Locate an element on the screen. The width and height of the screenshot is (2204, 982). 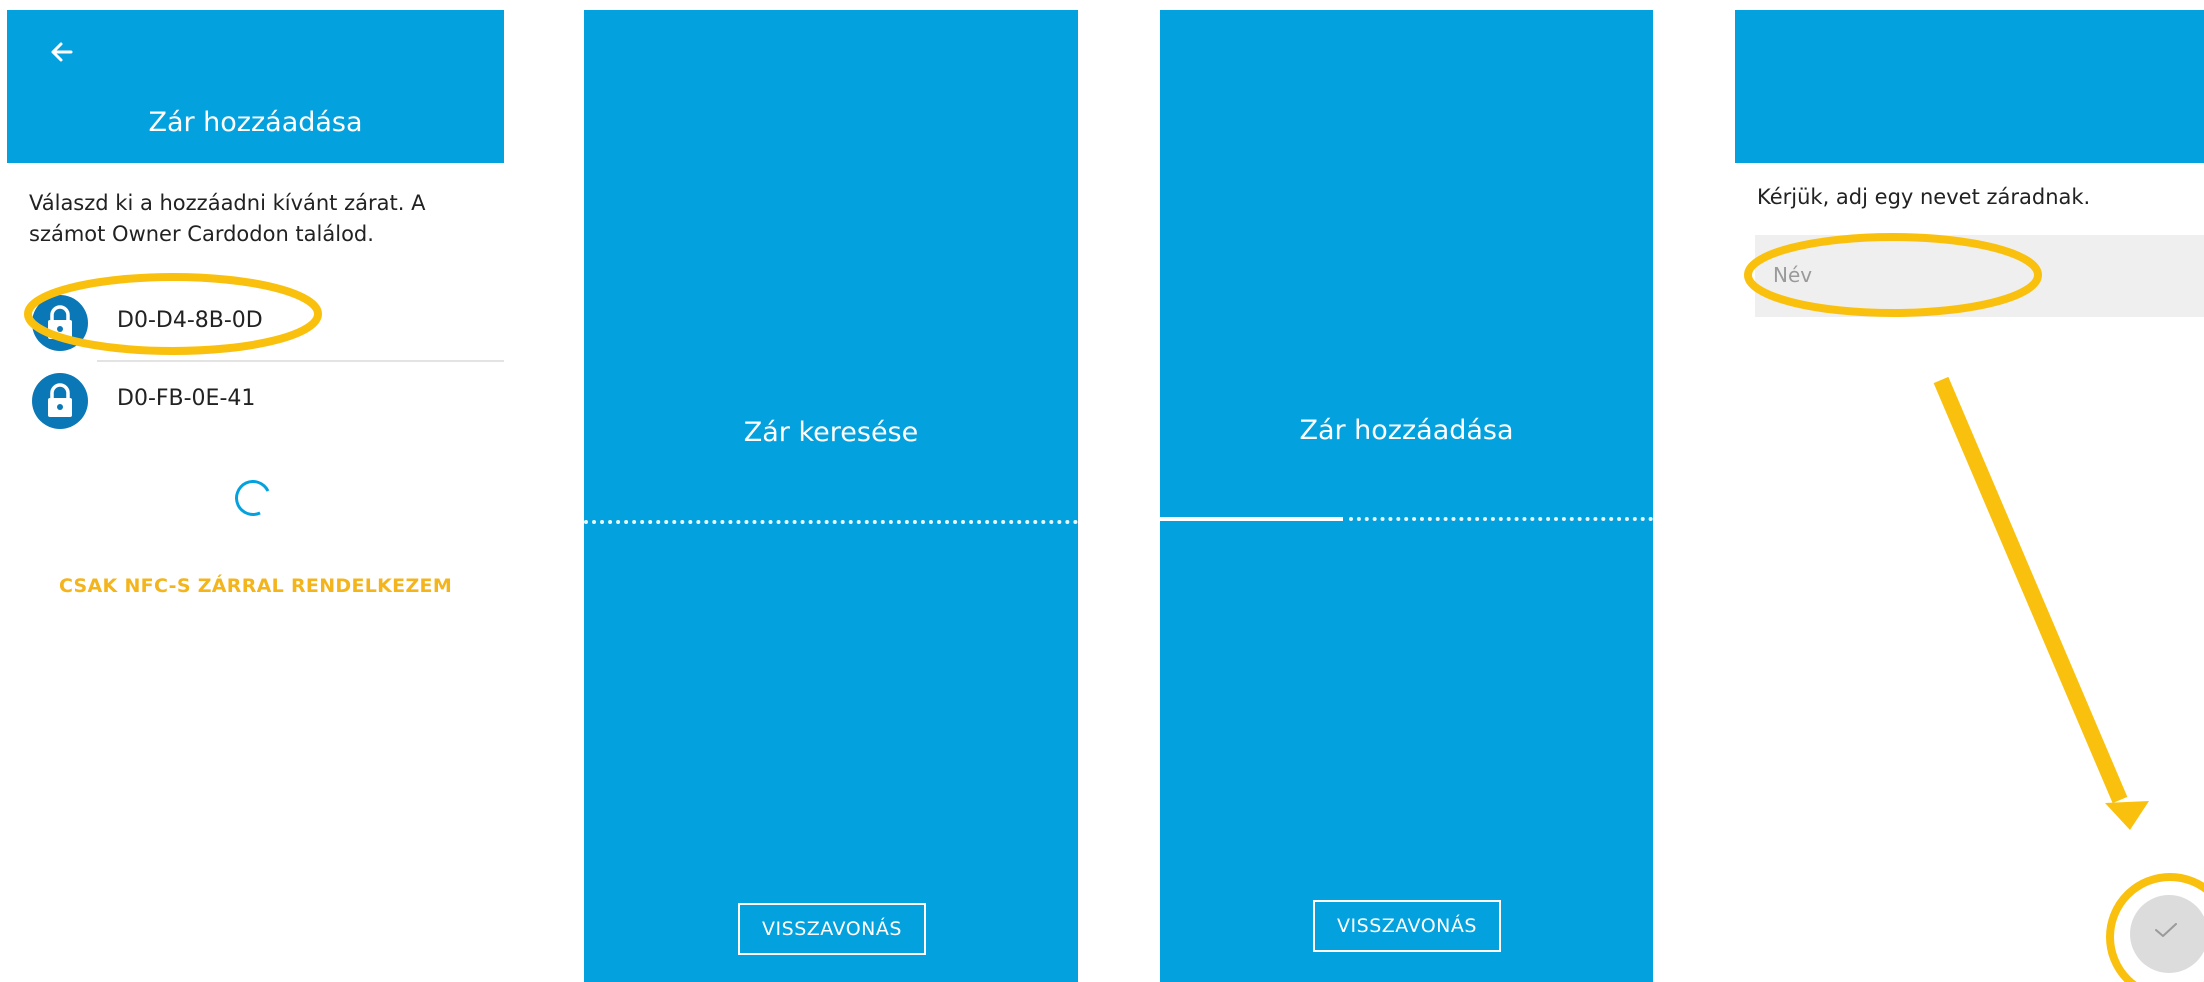
name-prompt: Kérjük, adj egy nevet záradnak. is located at coordinates (1924, 197).